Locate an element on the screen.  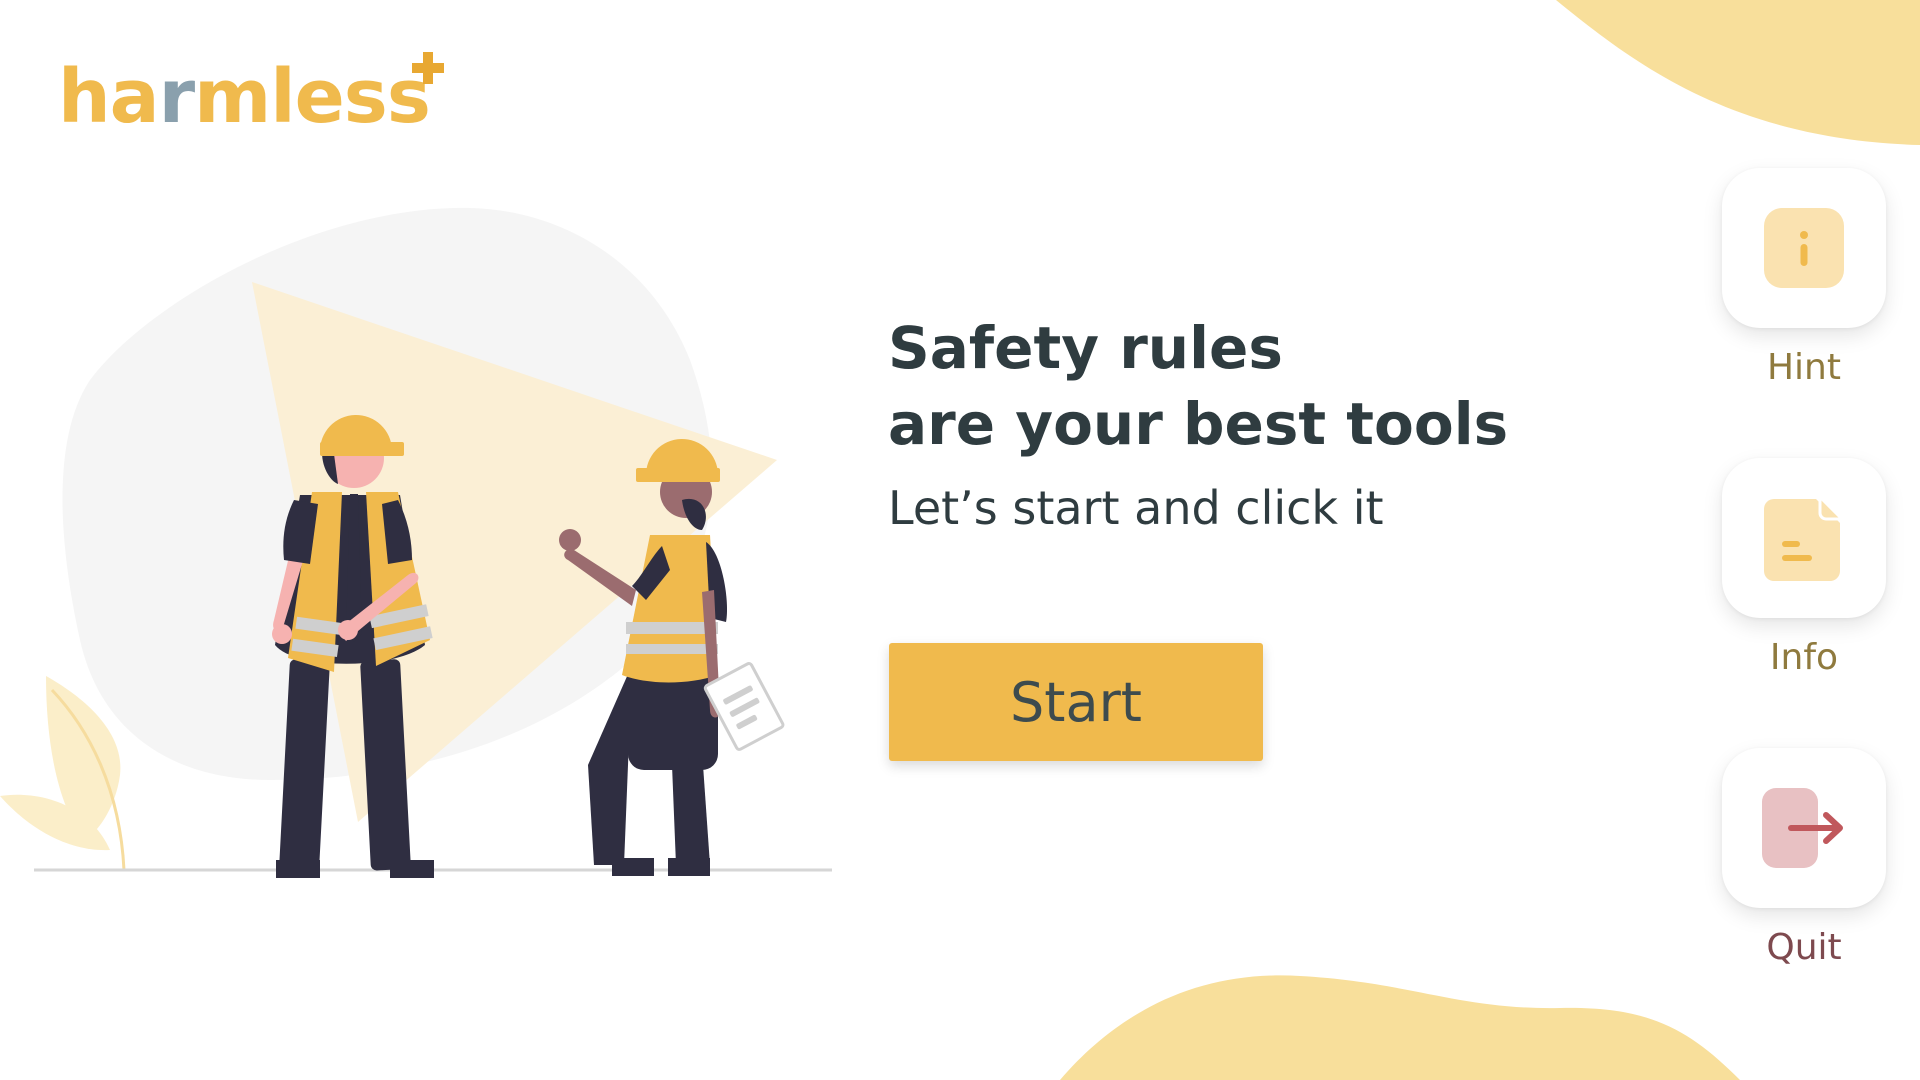
decorative-blob-bottom is located at coordinates (1400, 1027).